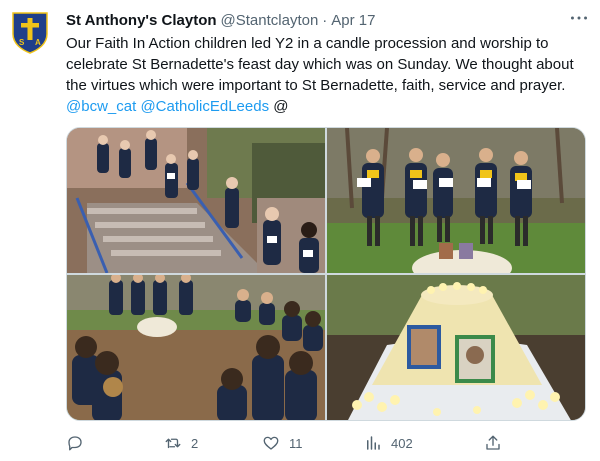  I want to click on reply-button, so click(79, 443).